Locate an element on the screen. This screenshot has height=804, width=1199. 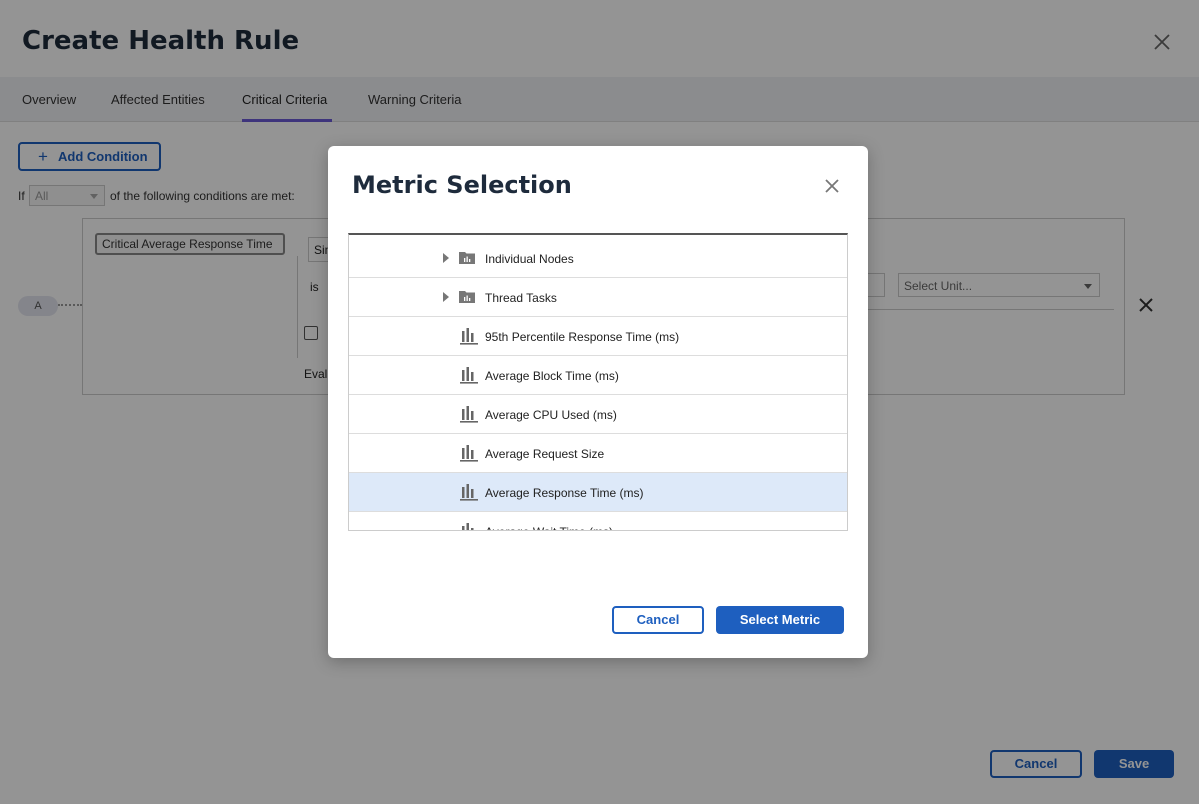
tree-metric-row: Average Block Time (ms) is located at coordinates (598, 375).